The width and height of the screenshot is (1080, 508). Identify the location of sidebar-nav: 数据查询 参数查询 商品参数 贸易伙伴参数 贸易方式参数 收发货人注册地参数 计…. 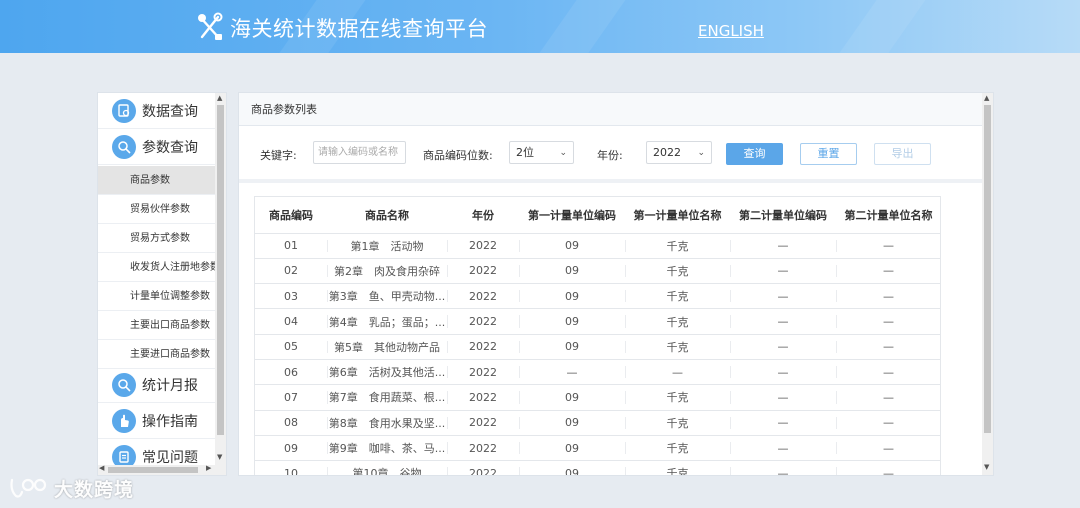
(162, 284).